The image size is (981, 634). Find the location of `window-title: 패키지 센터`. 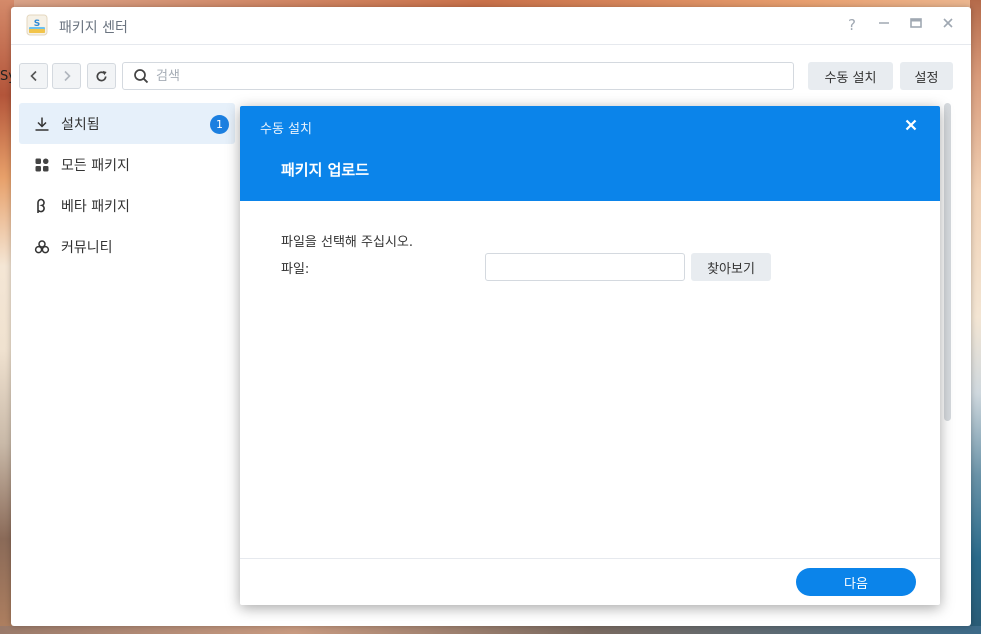

window-title: 패키지 센터 is located at coordinates (93, 28).